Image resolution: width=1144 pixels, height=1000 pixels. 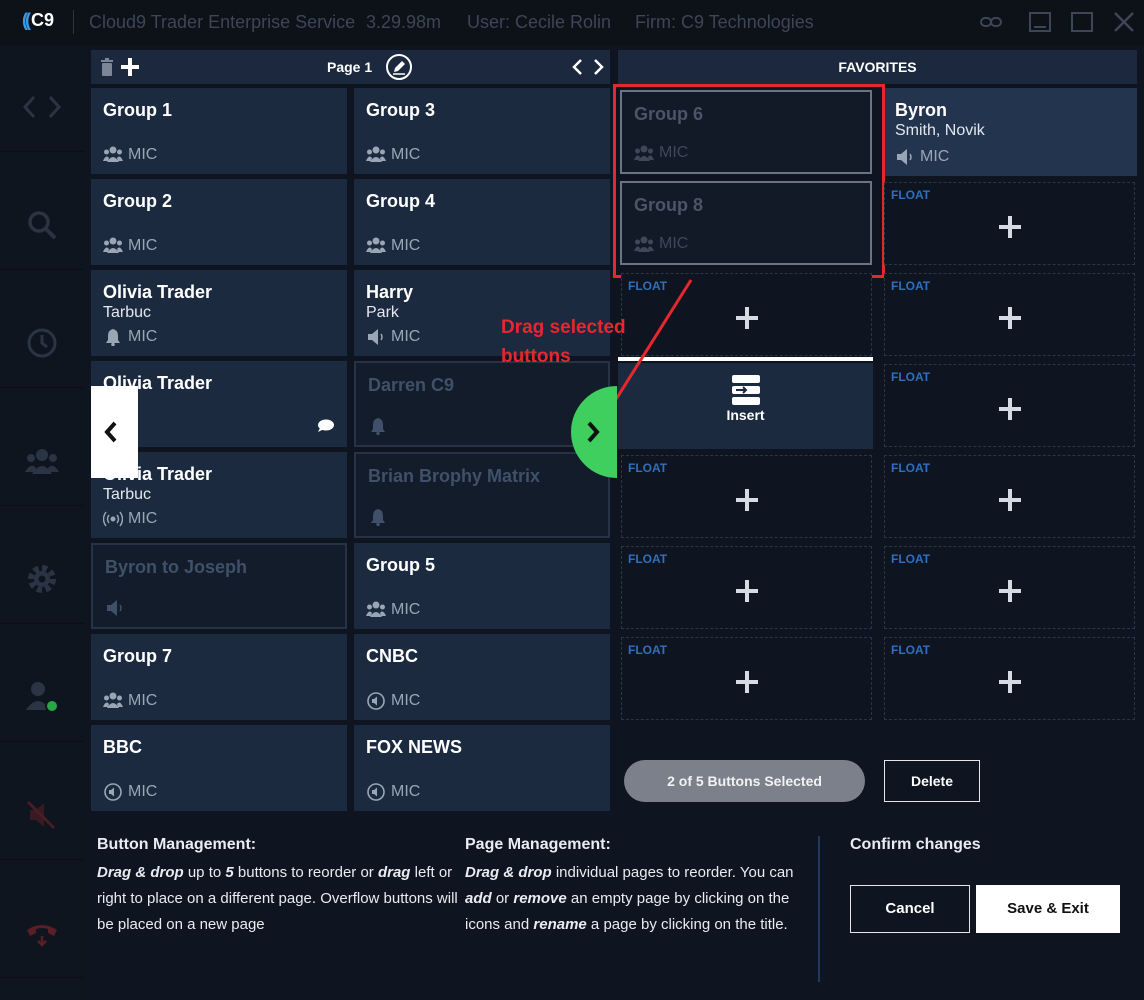 What do you see at coordinates (219, 677) in the screenshot?
I see `page-button: Group 7 MIC` at bounding box center [219, 677].